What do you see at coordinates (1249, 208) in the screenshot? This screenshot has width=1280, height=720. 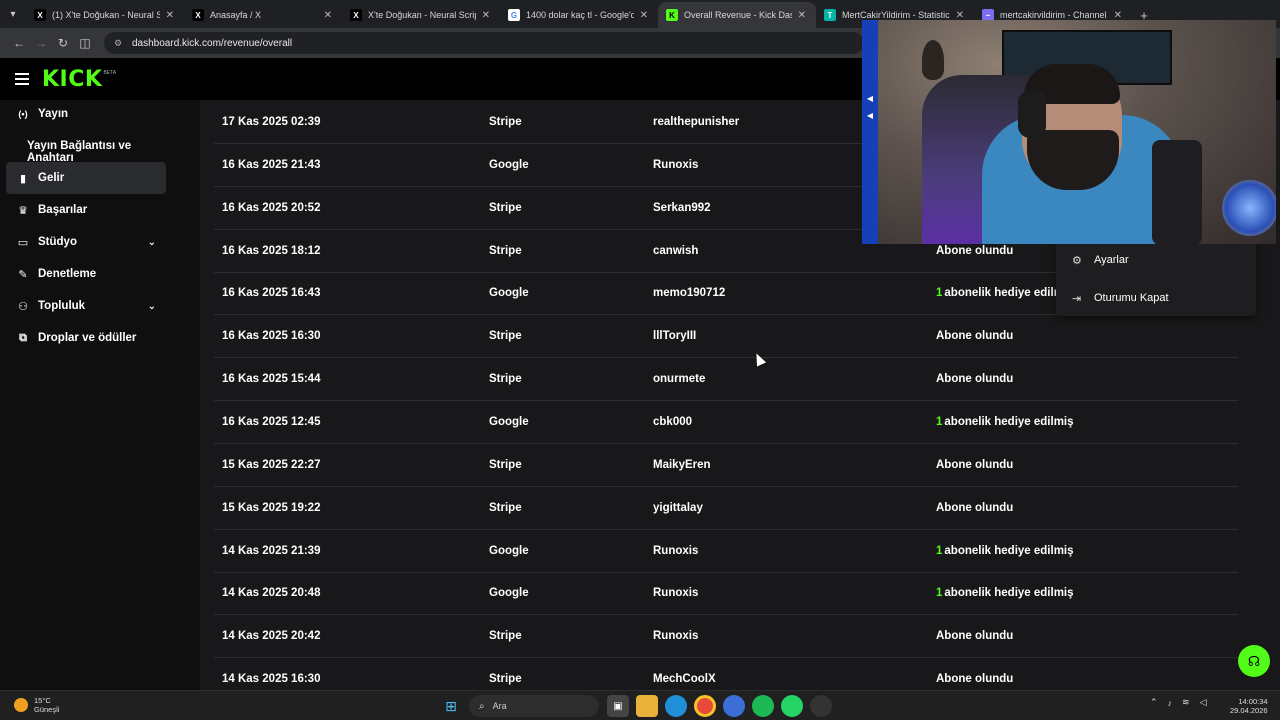 I see `decor-orb-shape` at bounding box center [1249, 208].